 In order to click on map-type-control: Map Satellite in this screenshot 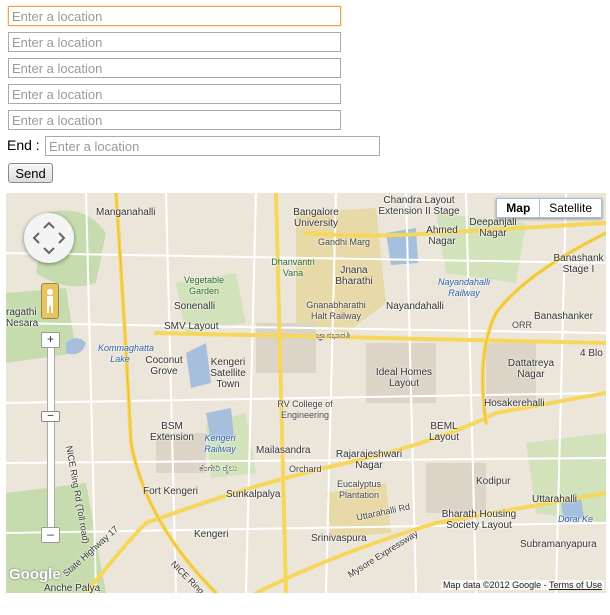, I will do `click(549, 208)`.